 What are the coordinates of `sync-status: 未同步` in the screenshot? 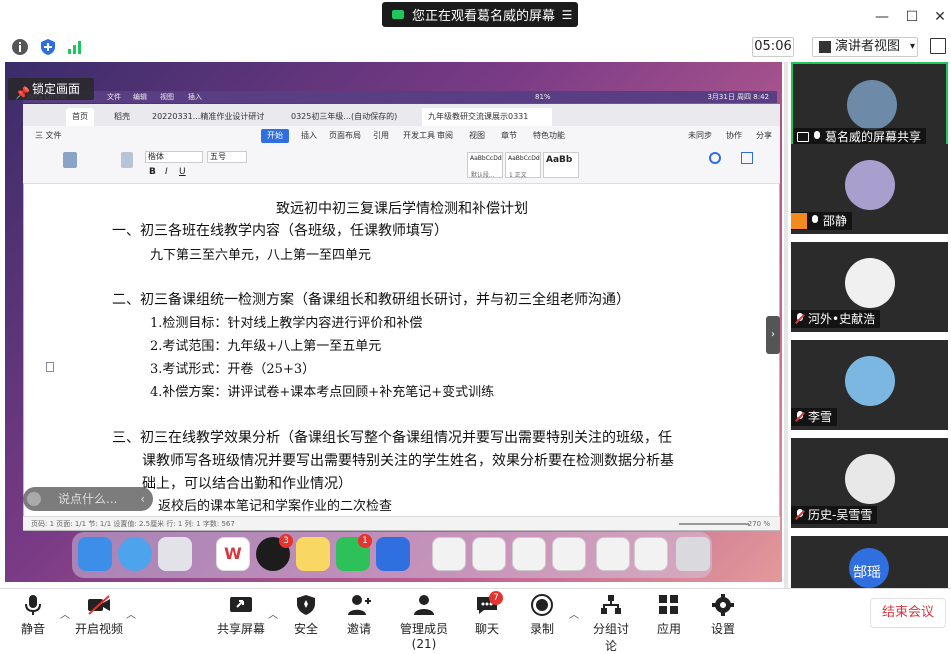 It's located at (700, 136).